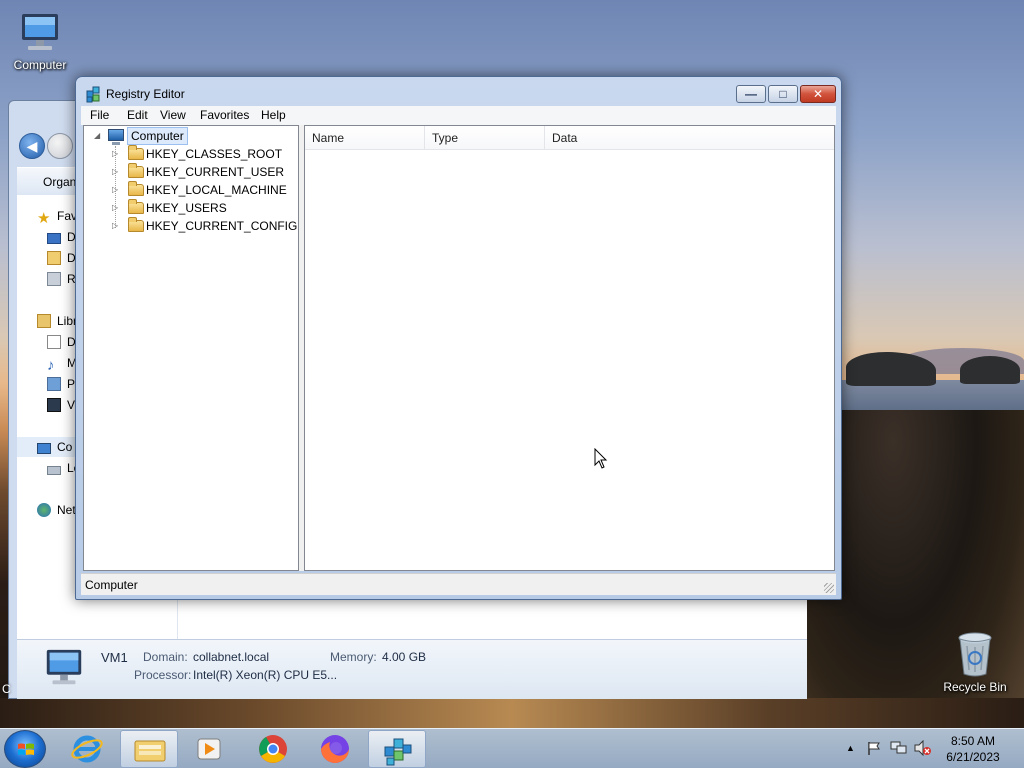  I want to click on tree-node-hkey-classes-root: ▷ HKEY_CLASSES_ROOT, so click(203, 154).